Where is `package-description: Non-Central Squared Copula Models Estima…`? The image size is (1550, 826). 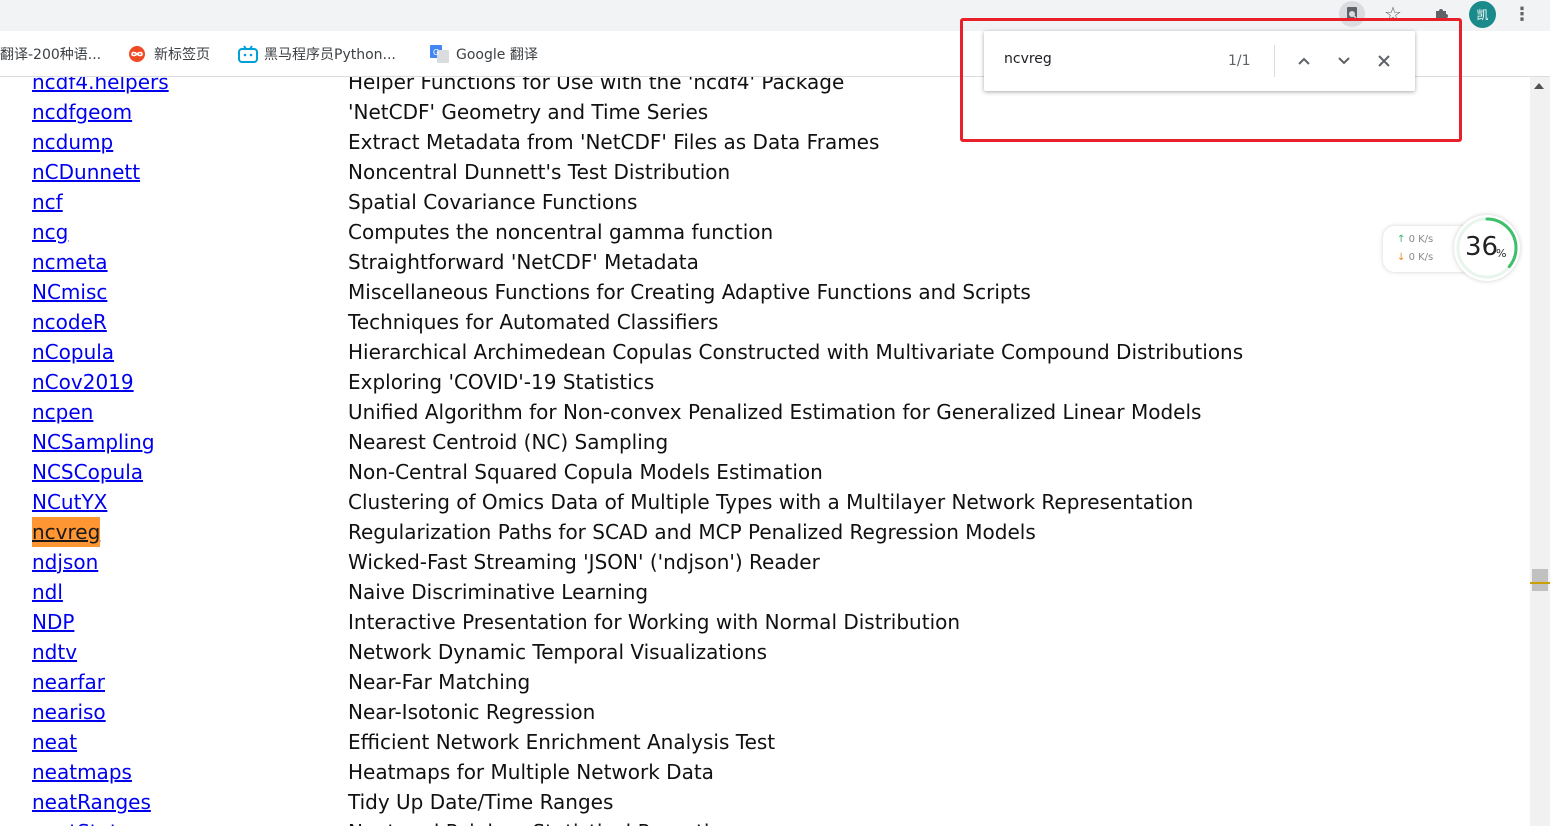
package-description: Non-Central Squared Copula Models Estima… is located at coordinates (585, 472).